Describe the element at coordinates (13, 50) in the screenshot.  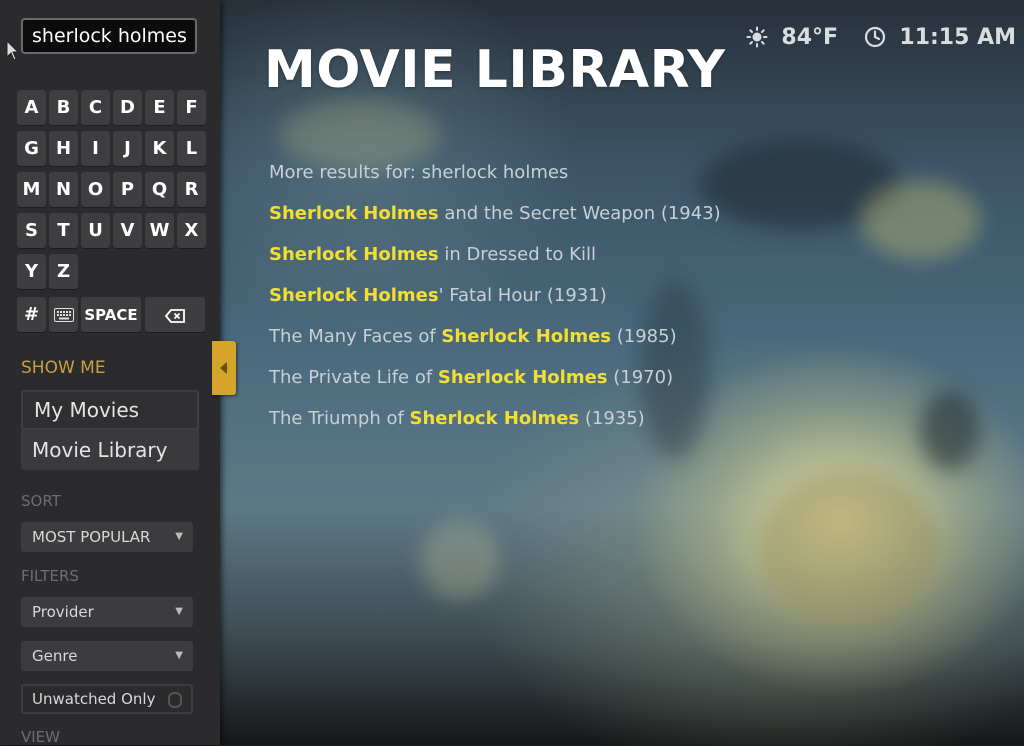
I see `cursor-icon` at that location.